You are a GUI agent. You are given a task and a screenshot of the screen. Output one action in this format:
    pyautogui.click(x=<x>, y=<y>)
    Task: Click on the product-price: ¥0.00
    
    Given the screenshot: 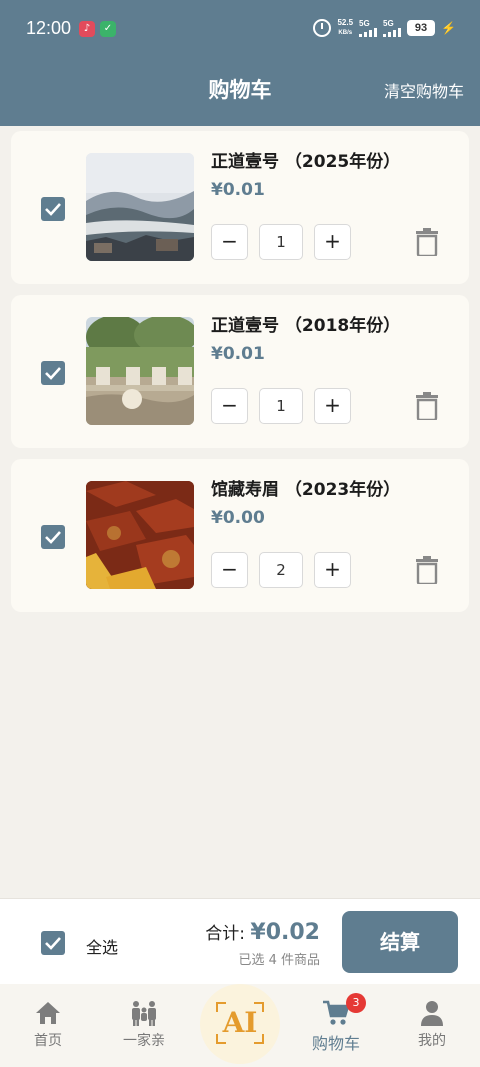 What is the action you would take?
    pyautogui.click(x=238, y=518)
    